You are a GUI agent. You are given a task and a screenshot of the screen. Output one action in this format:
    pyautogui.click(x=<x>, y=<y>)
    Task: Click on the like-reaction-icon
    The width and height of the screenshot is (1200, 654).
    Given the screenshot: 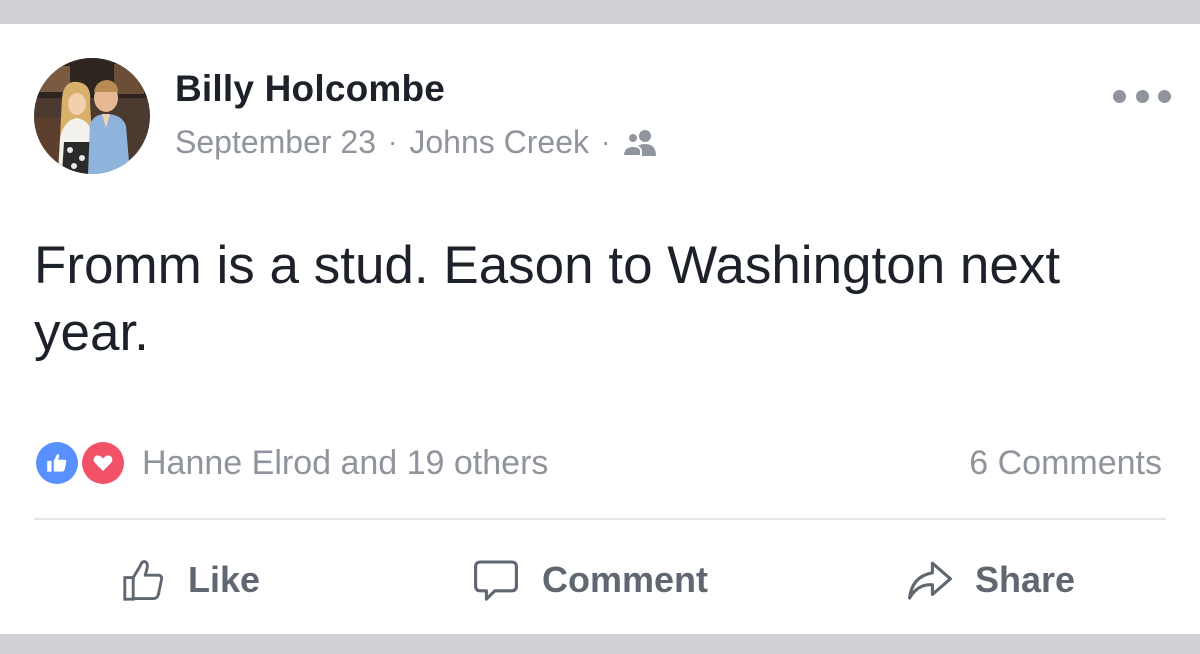 What is the action you would take?
    pyautogui.click(x=57, y=463)
    